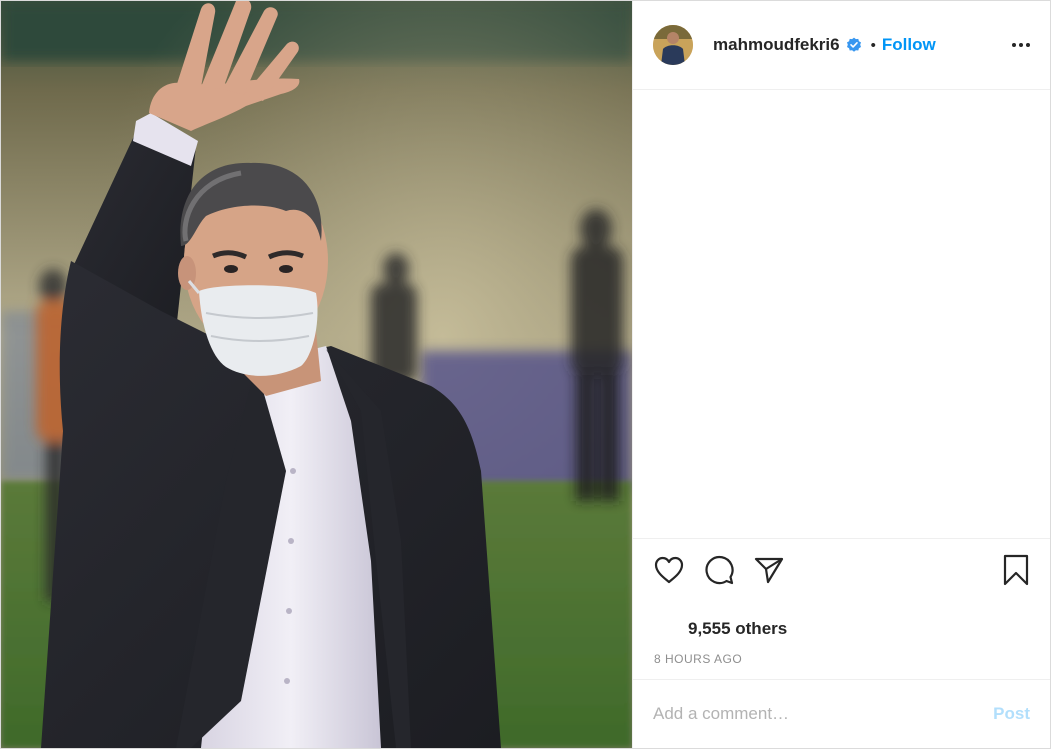  Describe the element at coordinates (841, 45) in the screenshot. I see `post-header: mahmoudfekri6 • Follow` at that location.